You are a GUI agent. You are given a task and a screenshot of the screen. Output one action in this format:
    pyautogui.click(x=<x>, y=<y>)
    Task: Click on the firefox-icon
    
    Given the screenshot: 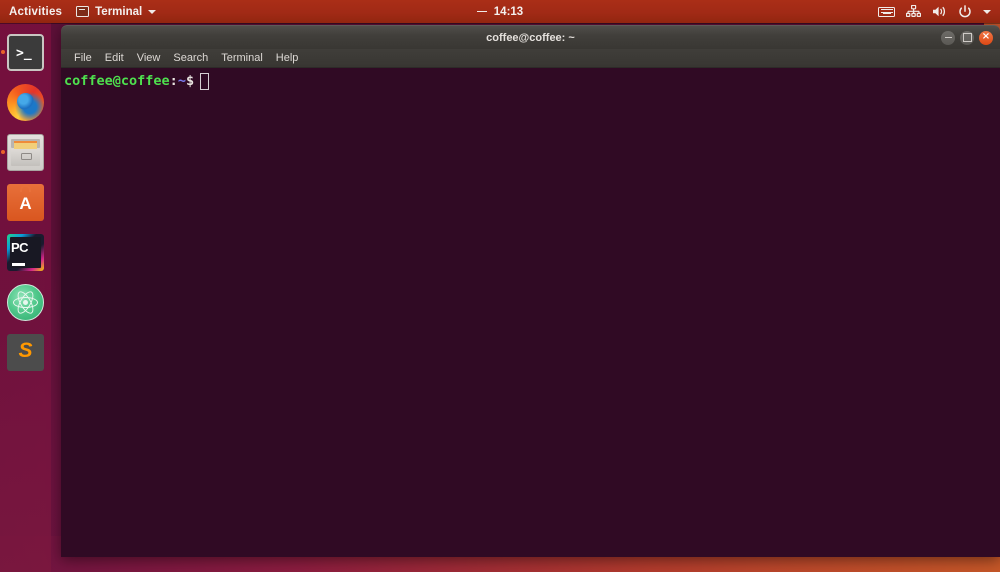 What is the action you would take?
    pyautogui.click(x=25, y=102)
    